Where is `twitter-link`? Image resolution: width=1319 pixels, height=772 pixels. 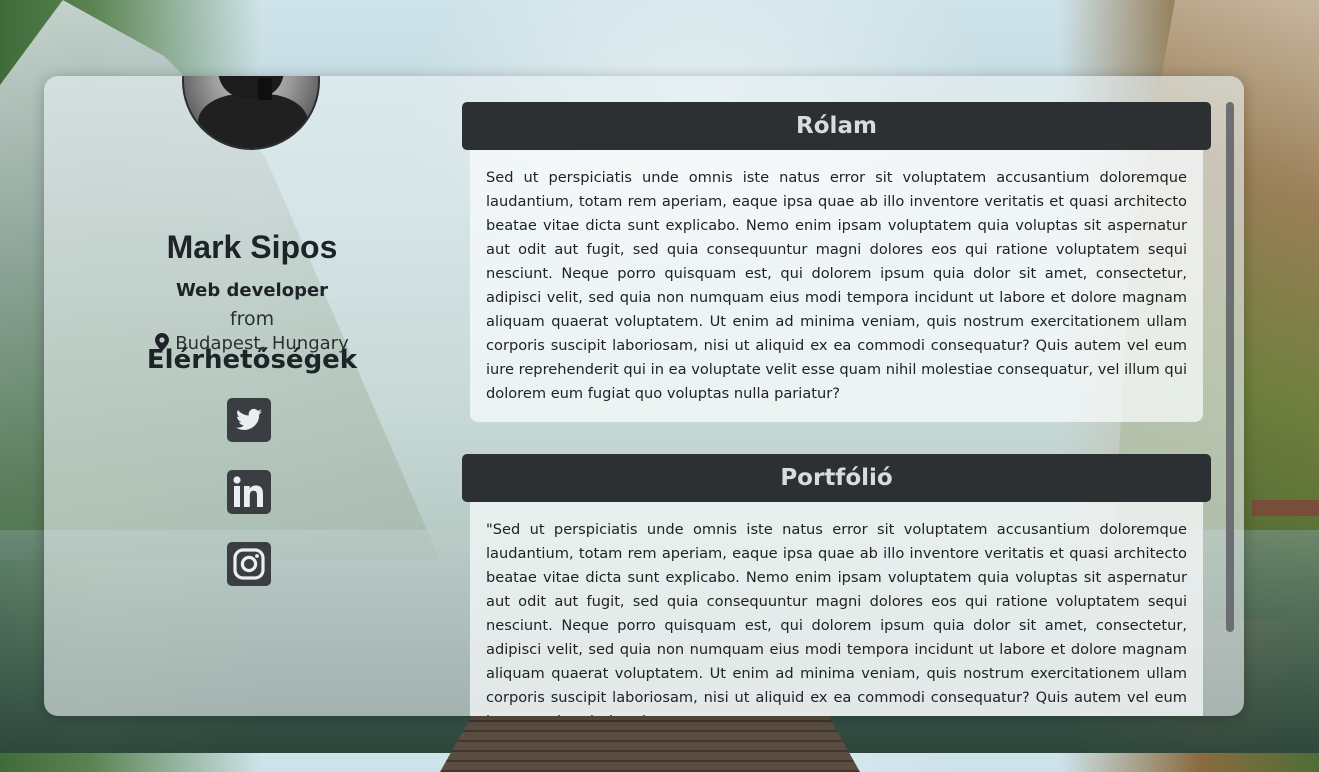
twitter-link is located at coordinates (249, 420).